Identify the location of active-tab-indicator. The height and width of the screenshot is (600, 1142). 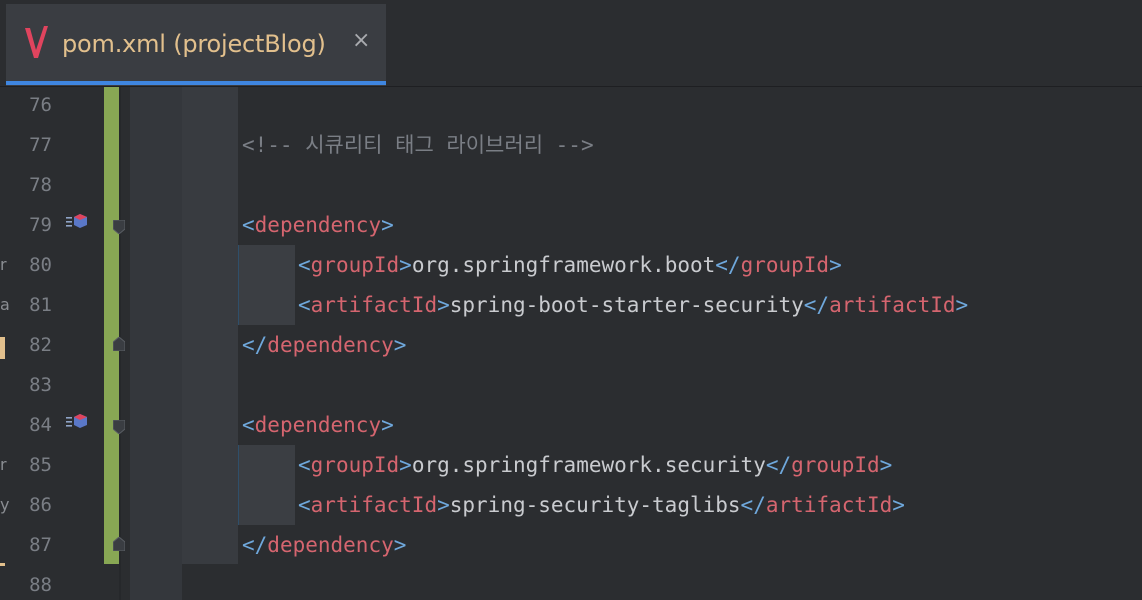
(196, 83).